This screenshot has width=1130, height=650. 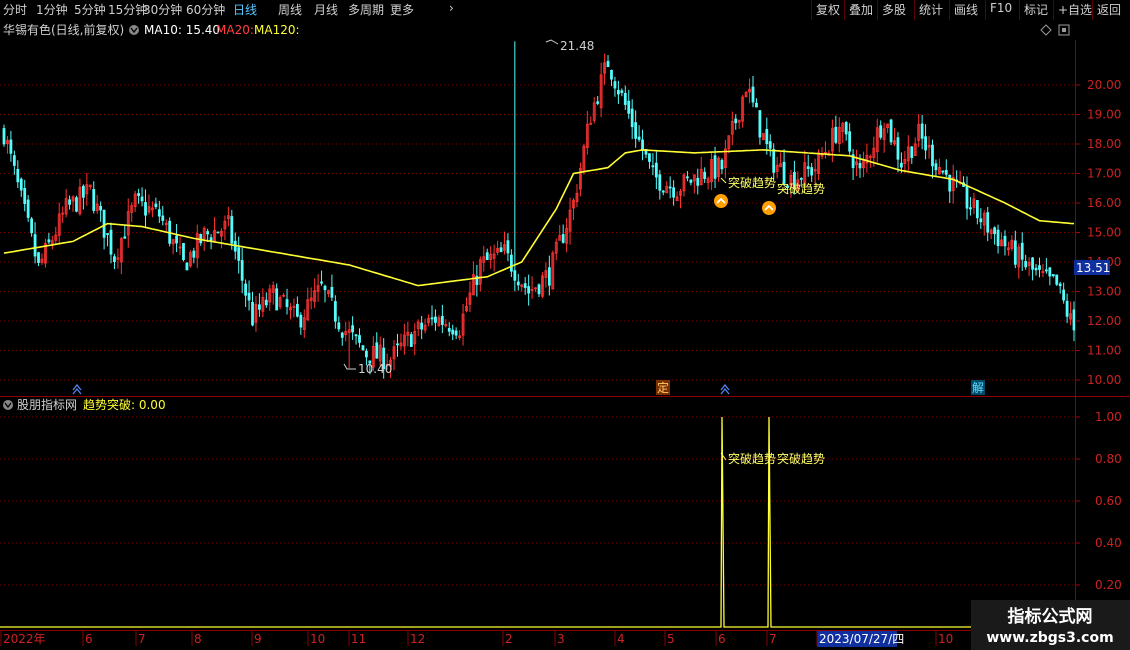 I want to click on toolbar-button-6: 标记, so click(x=1036, y=9).